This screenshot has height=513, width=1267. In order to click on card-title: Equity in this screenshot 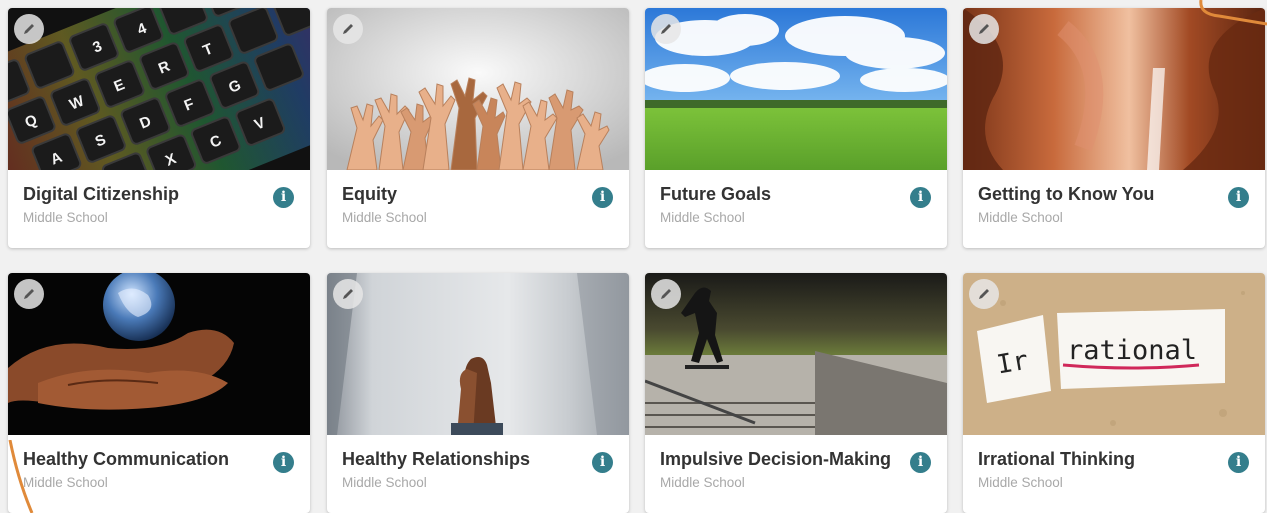, I will do `click(370, 194)`.